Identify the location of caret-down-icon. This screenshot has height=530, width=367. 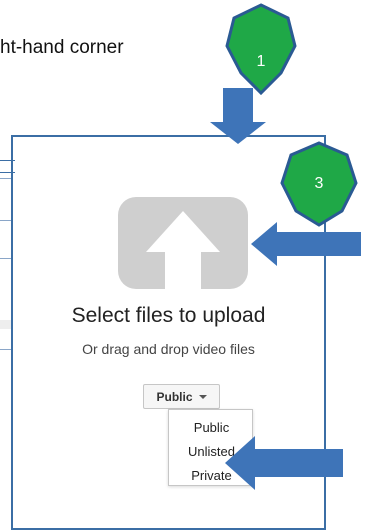
(202, 396).